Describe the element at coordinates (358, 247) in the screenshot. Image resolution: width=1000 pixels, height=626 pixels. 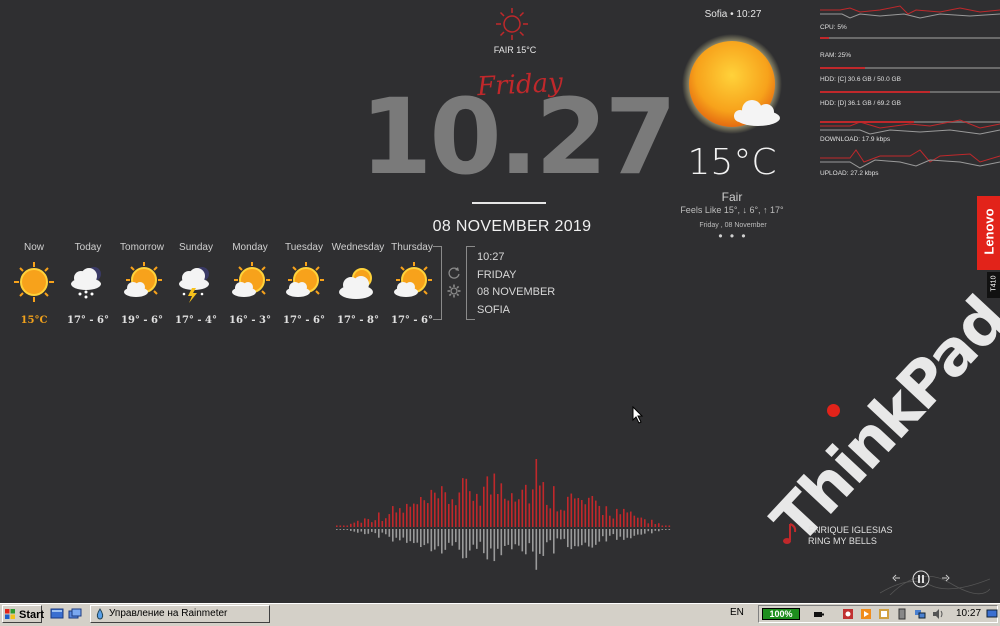
I see `forecast-day-label: Wednesday` at that location.